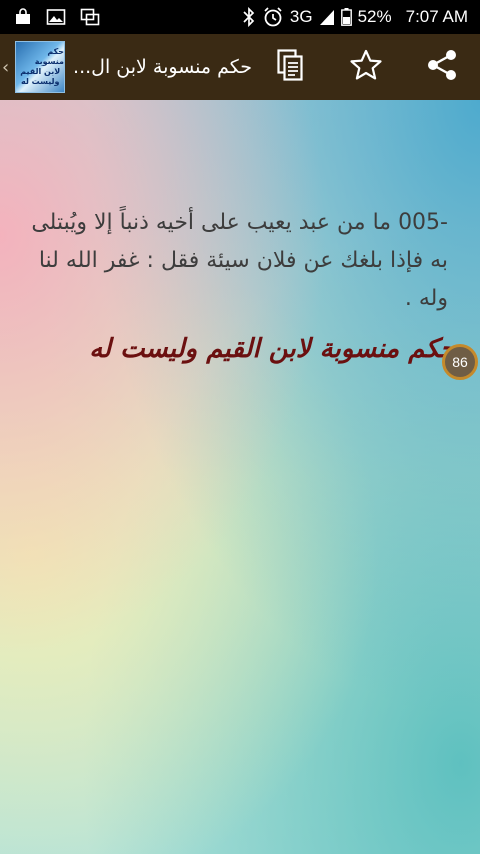 The height and width of the screenshot is (854, 480). I want to click on logo-line-3: وليست له, so click(40, 81).